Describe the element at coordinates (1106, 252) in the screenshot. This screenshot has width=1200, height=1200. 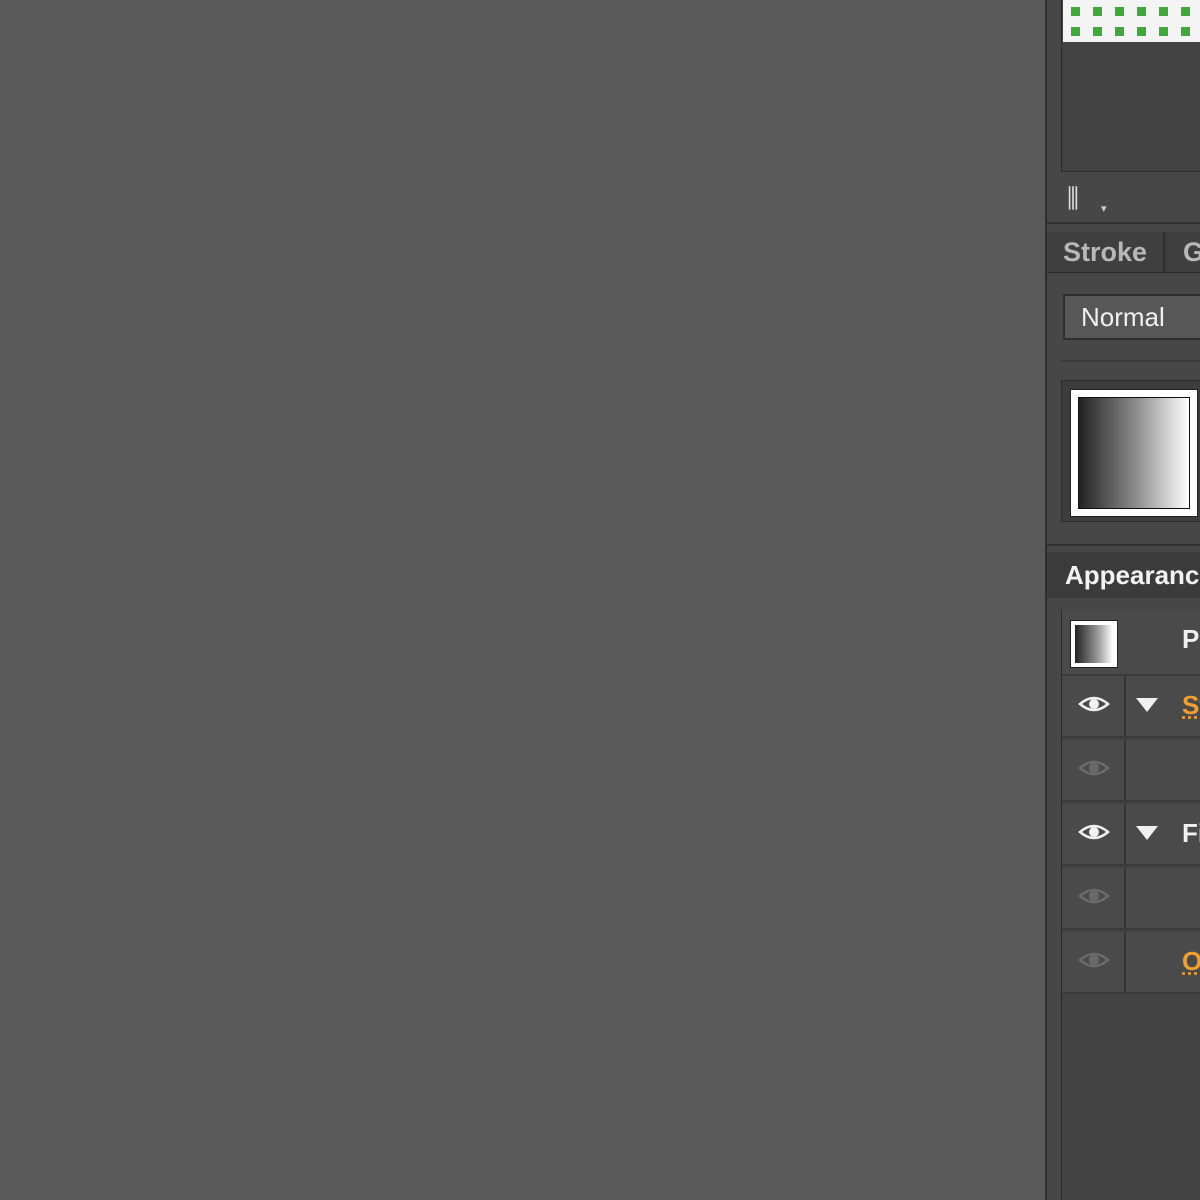
I see `tab-stroke: Stroke` at that location.